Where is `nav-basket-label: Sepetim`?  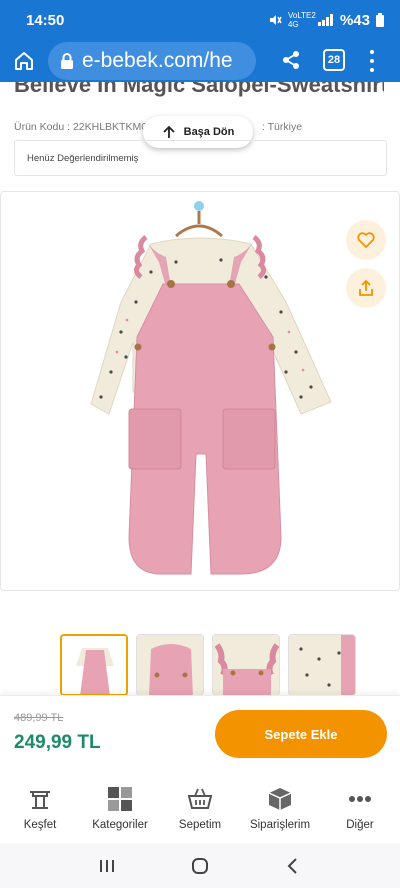
nav-basket-label: Sepetim is located at coordinates (200, 825).